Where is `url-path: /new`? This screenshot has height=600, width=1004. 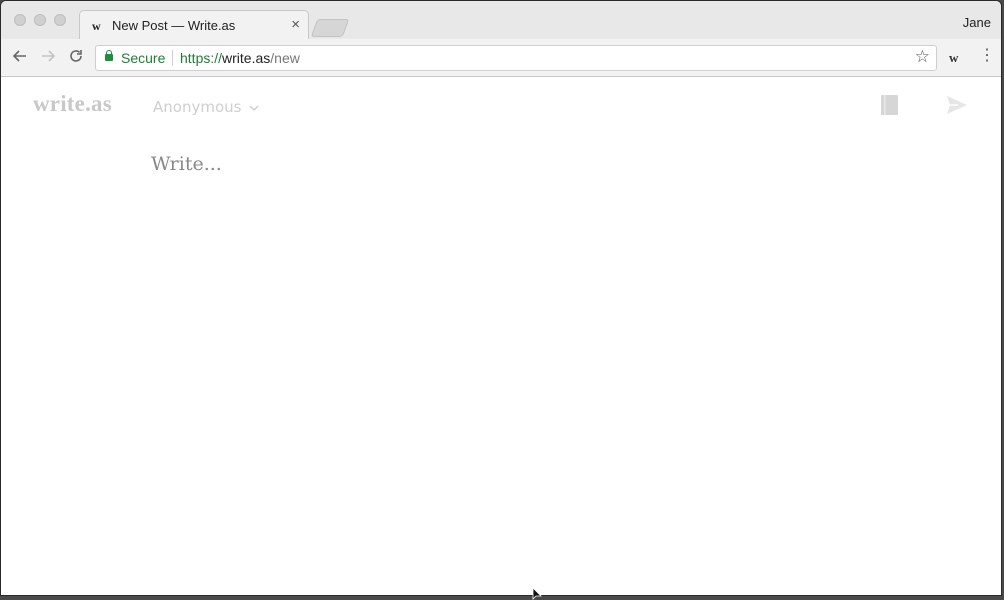 url-path: /new is located at coordinates (285, 58).